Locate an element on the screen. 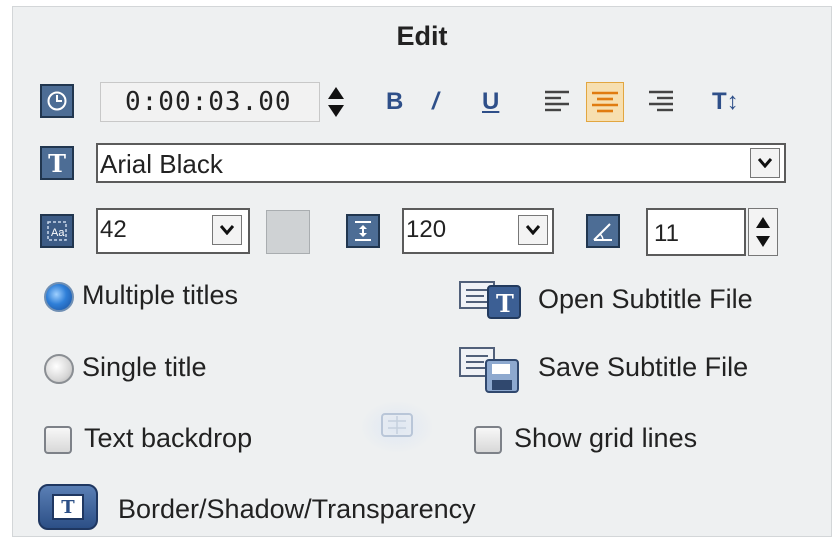 This screenshot has height=537, width=838. multiple-titles-label: Multiple titles is located at coordinates (160, 295).